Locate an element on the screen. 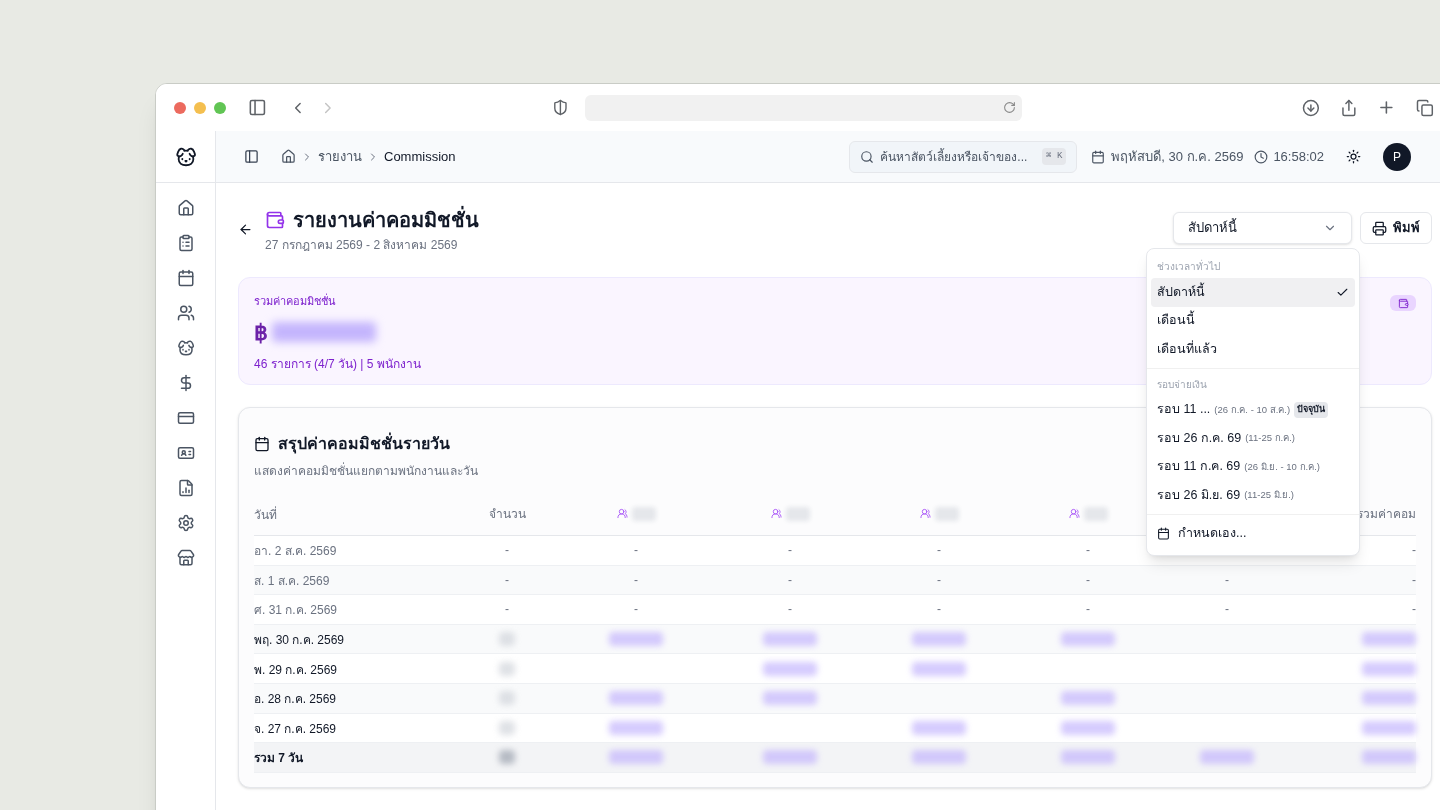 The image size is (1440, 810). printer-icon is located at coordinates (1379, 228).